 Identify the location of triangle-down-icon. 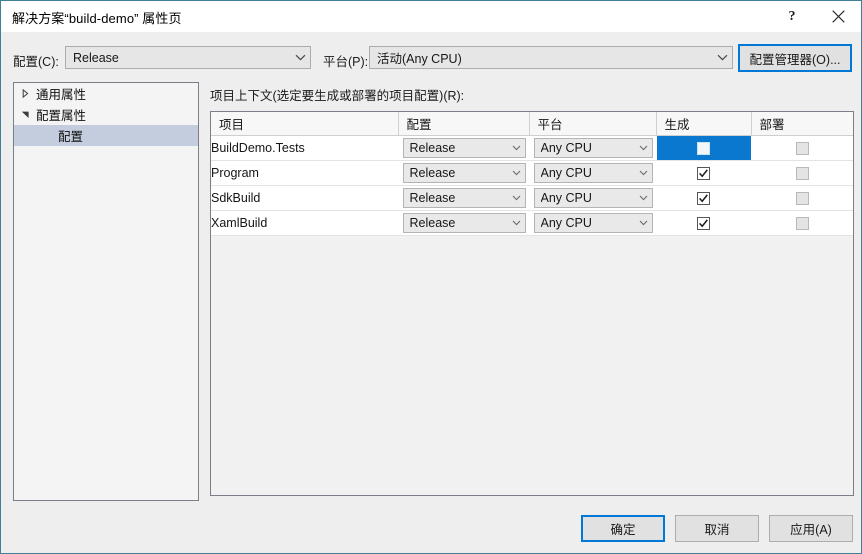
(25, 114).